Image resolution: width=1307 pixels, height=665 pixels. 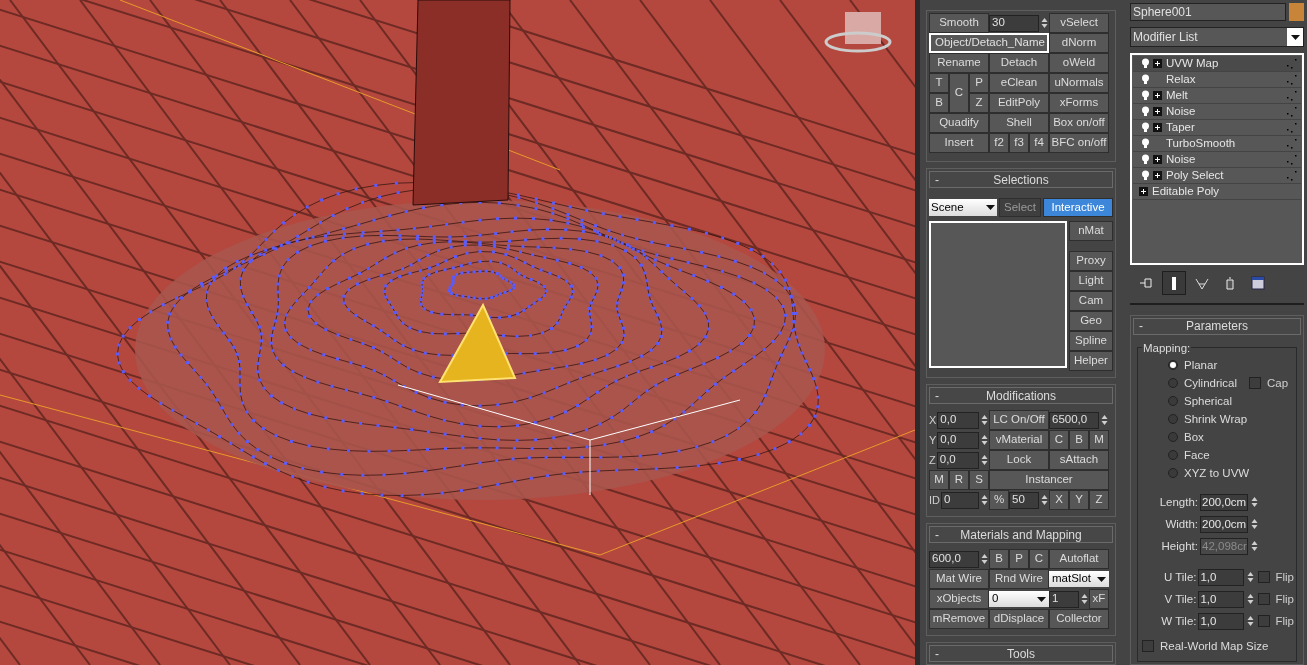 What do you see at coordinates (1079, 559) in the screenshot?
I see `tool-button: Autoflat` at bounding box center [1079, 559].